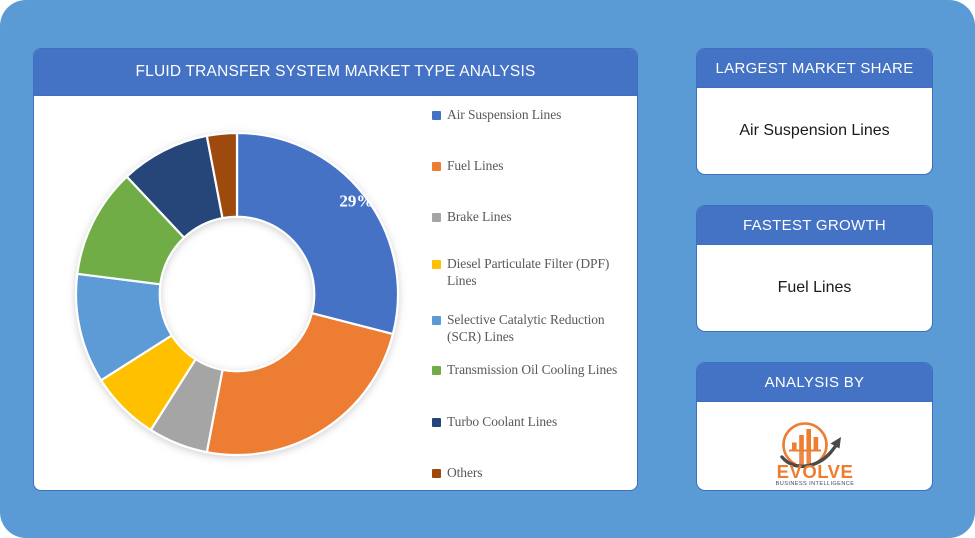 The image size is (975, 538). I want to click on legend-item: Diesel Particulate Filter (DPF) Lines, so click(532, 272).